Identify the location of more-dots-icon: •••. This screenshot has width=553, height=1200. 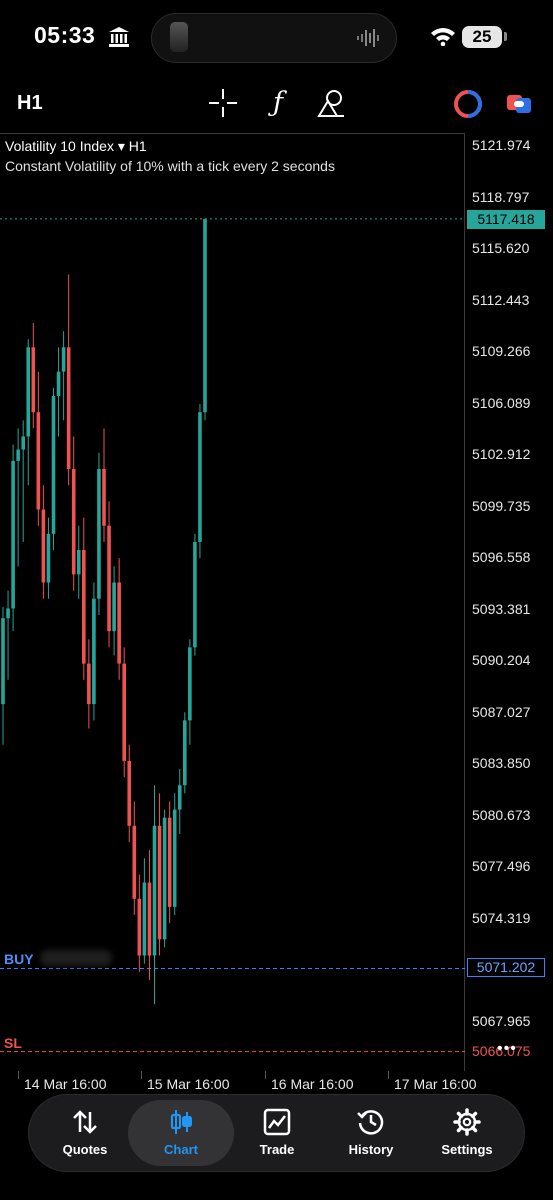
(507, 1049).